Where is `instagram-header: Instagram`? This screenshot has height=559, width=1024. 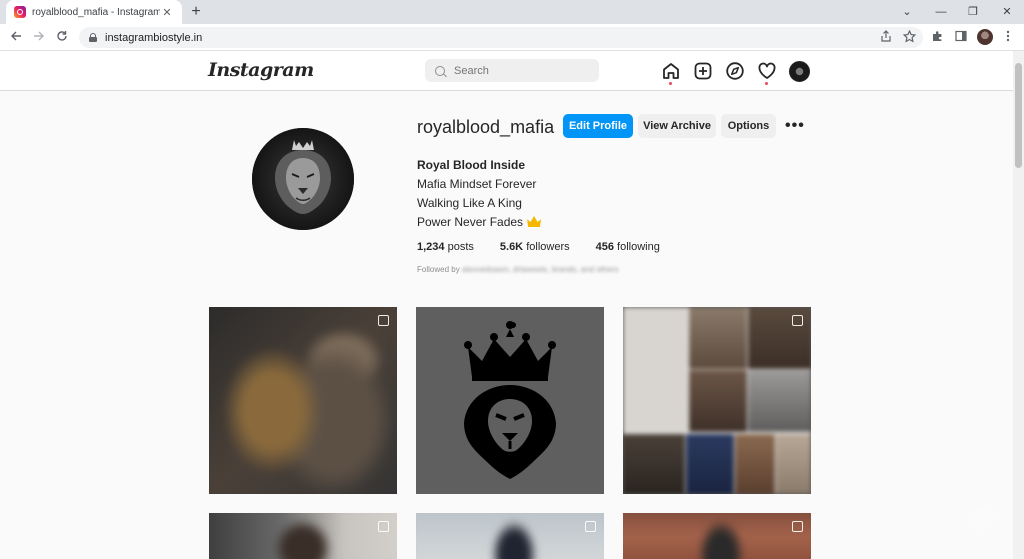 instagram-header: Instagram is located at coordinates (506, 71).